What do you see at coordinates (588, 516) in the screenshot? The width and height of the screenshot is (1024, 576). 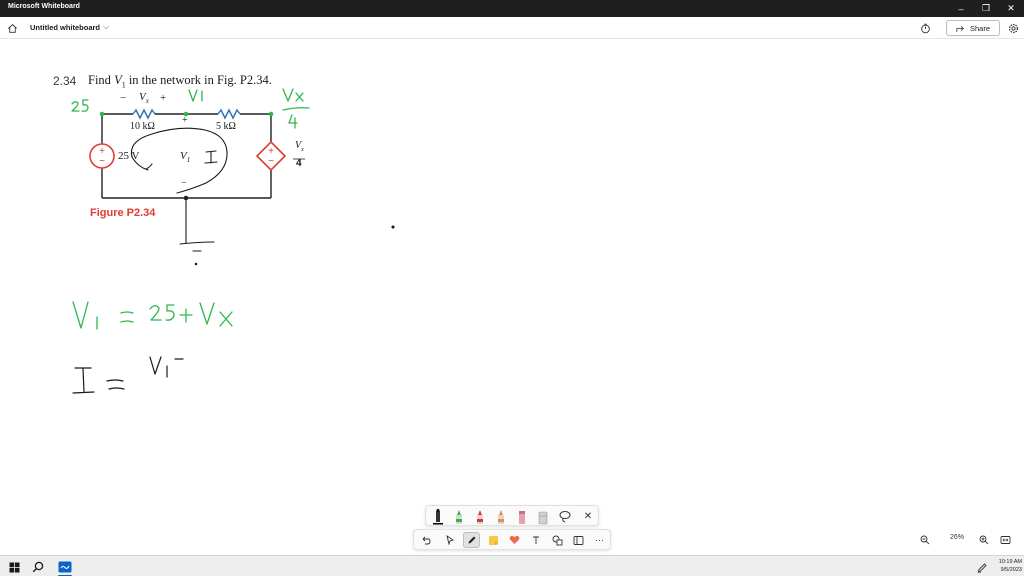 I see `close-icon: ✕` at bounding box center [588, 516].